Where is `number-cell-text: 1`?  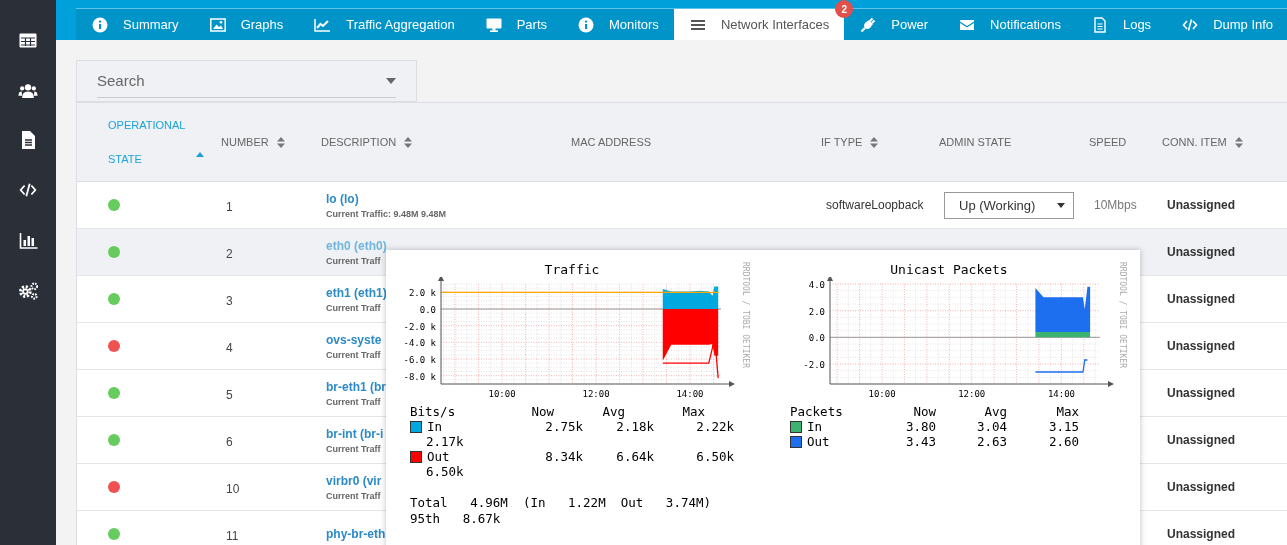
number-cell-text: 1 is located at coordinates (229, 206).